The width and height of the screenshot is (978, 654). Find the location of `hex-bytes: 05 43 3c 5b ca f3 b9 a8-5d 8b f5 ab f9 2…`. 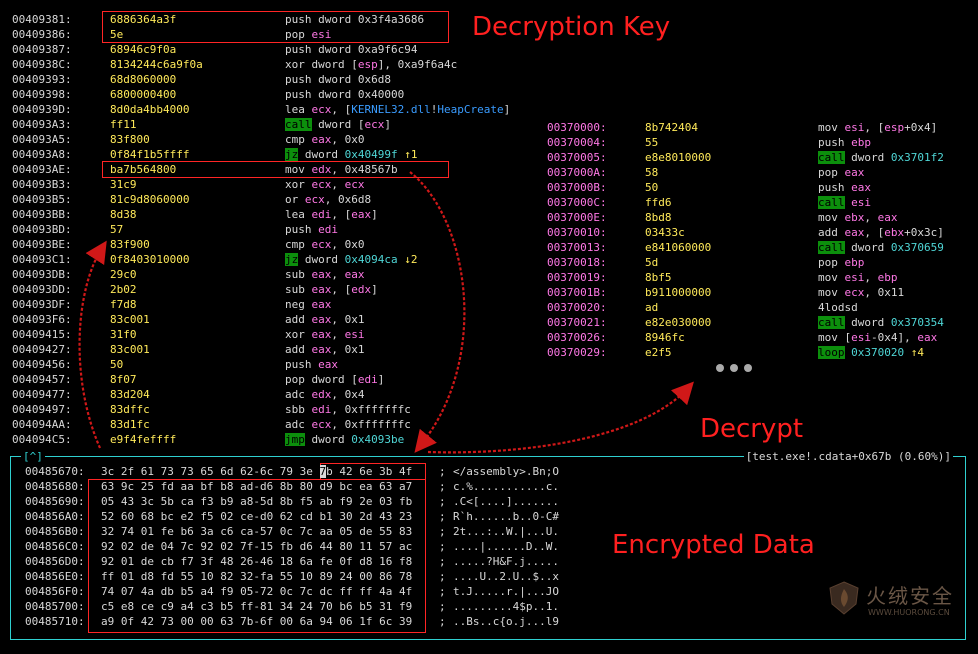

hex-bytes: 05 43 3c 5b ca f3 b9 a8-5d 8b f5 ab f9 2… is located at coordinates (257, 501).